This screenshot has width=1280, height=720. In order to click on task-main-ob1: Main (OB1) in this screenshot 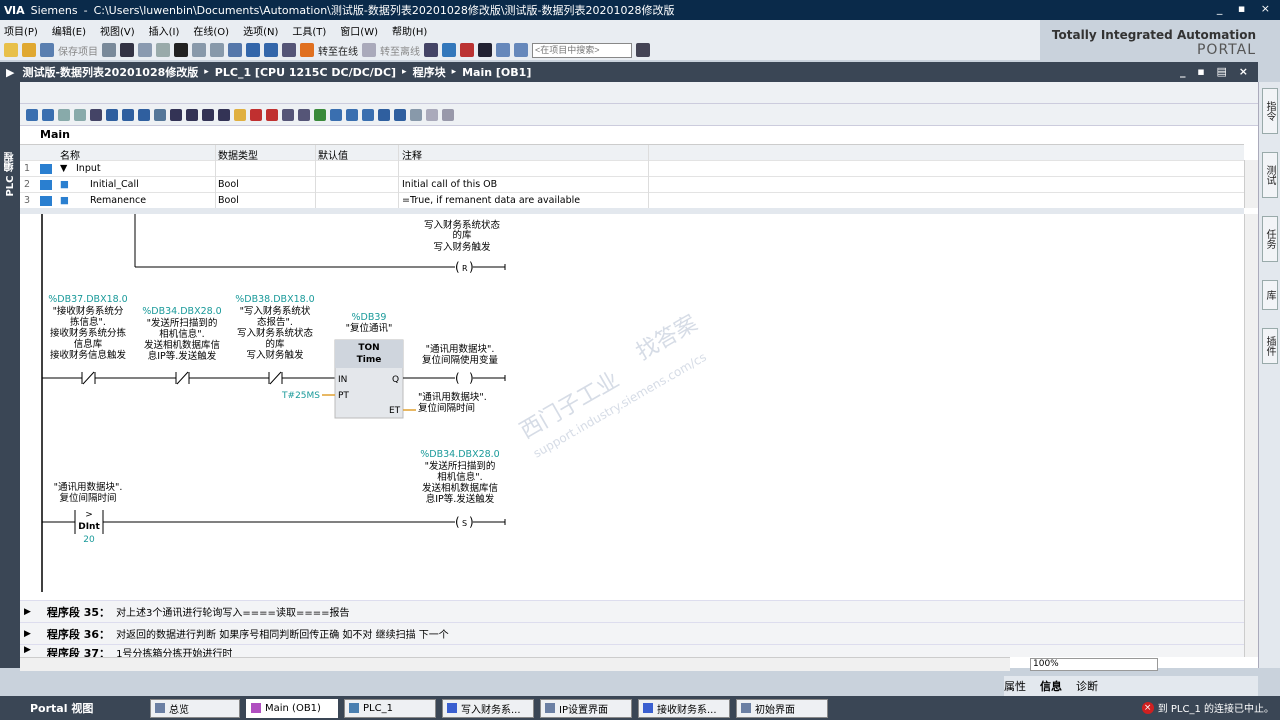, I will do `click(292, 708)`.